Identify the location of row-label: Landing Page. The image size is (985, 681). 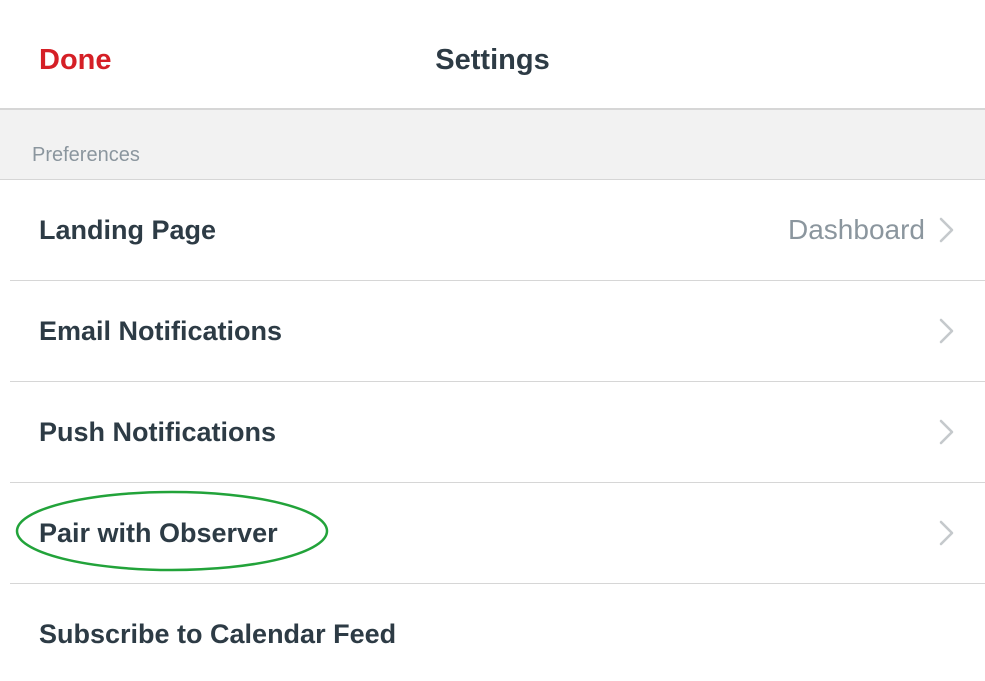
(128, 230).